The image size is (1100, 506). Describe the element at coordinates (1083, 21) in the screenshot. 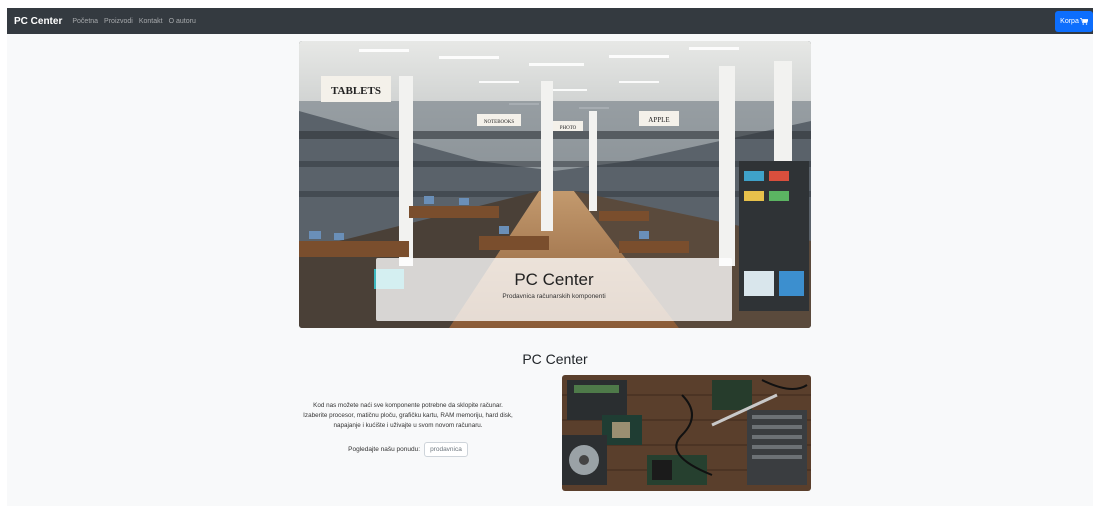

I see `cart-icon` at that location.